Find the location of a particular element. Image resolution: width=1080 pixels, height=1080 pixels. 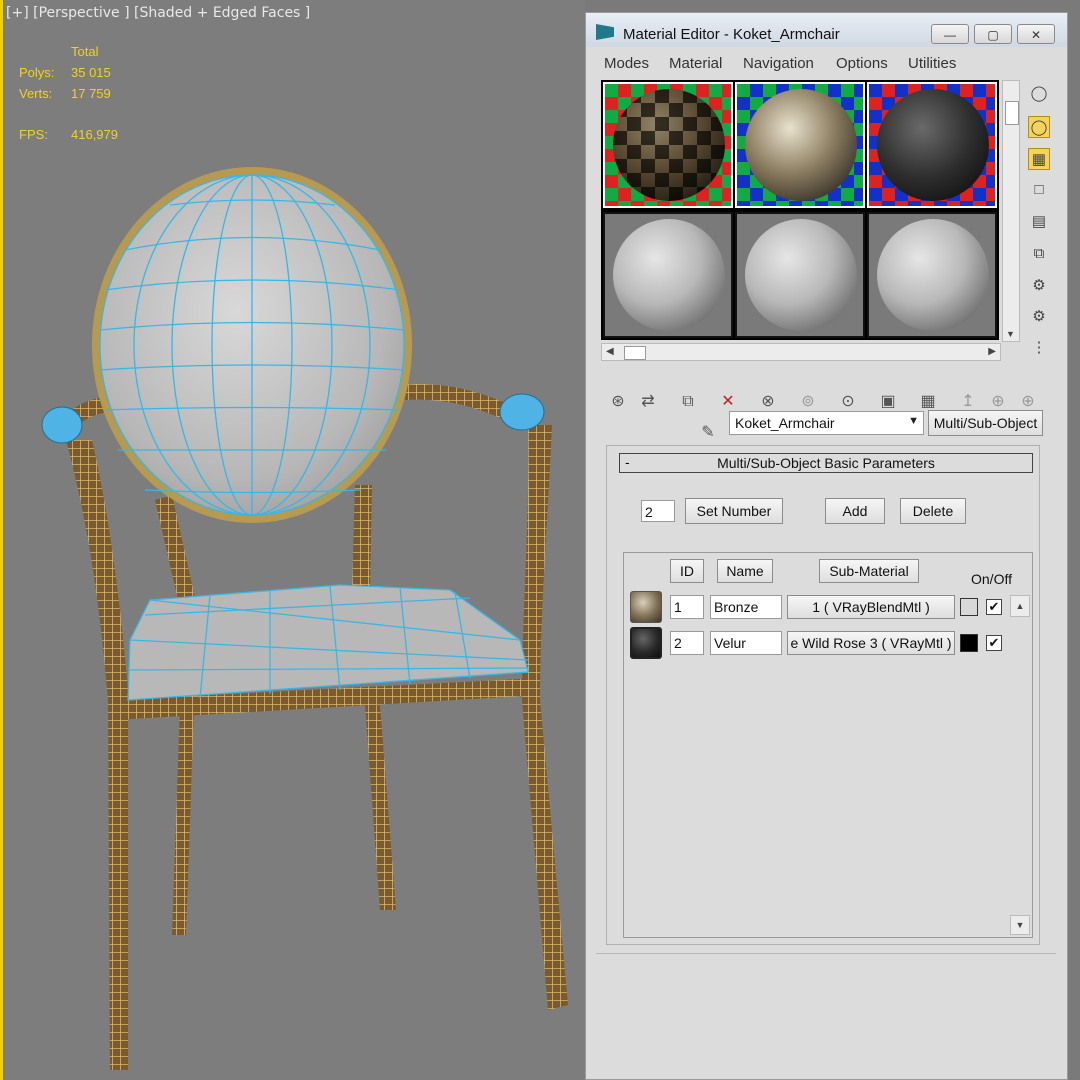

row1-name-field: Bronze is located at coordinates (746, 607).